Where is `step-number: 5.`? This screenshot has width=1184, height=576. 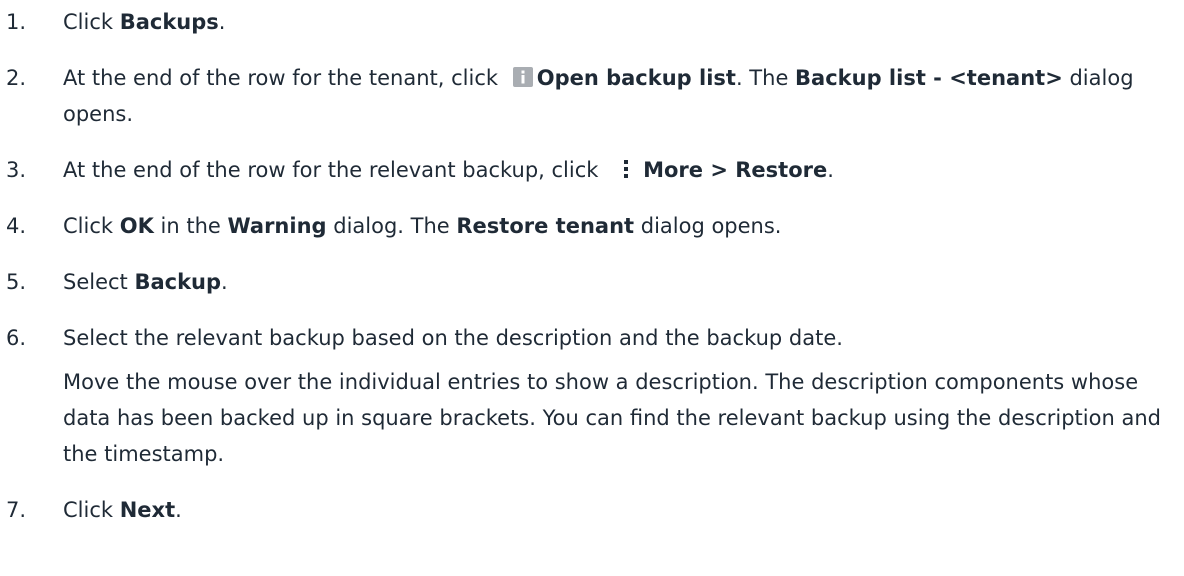
step-number: 5. is located at coordinates (16, 282).